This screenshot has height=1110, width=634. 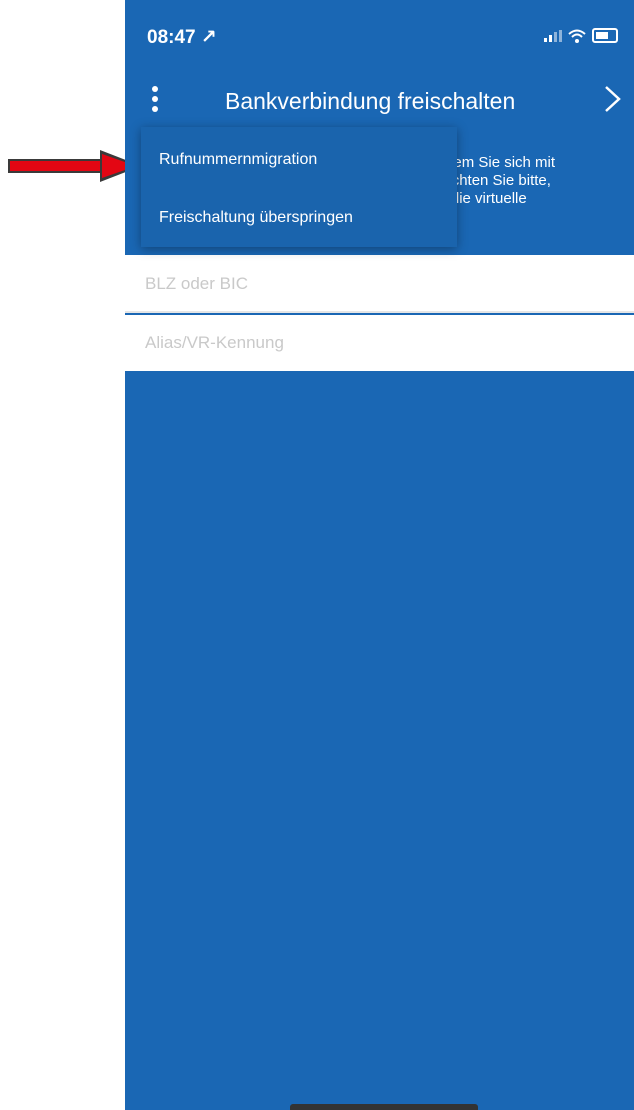 What do you see at coordinates (256, 218) in the screenshot?
I see `menu-item-freischaltung-ueberspringen: Freischaltung überspringen` at bounding box center [256, 218].